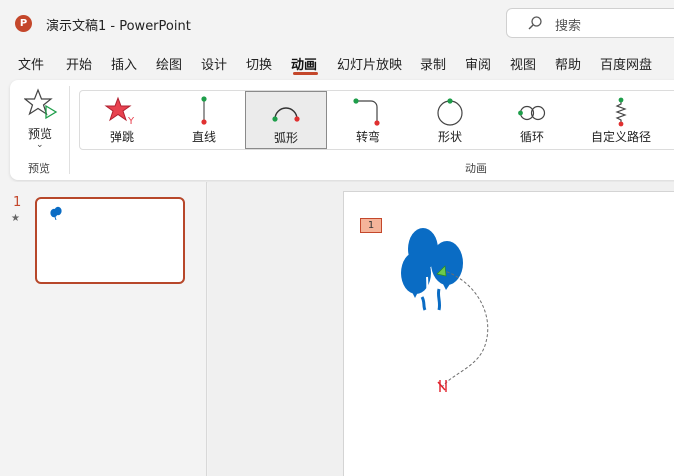 This screenshot has height=476, width=674. I want to click on animation-label: 弧形, so click(285, 138).